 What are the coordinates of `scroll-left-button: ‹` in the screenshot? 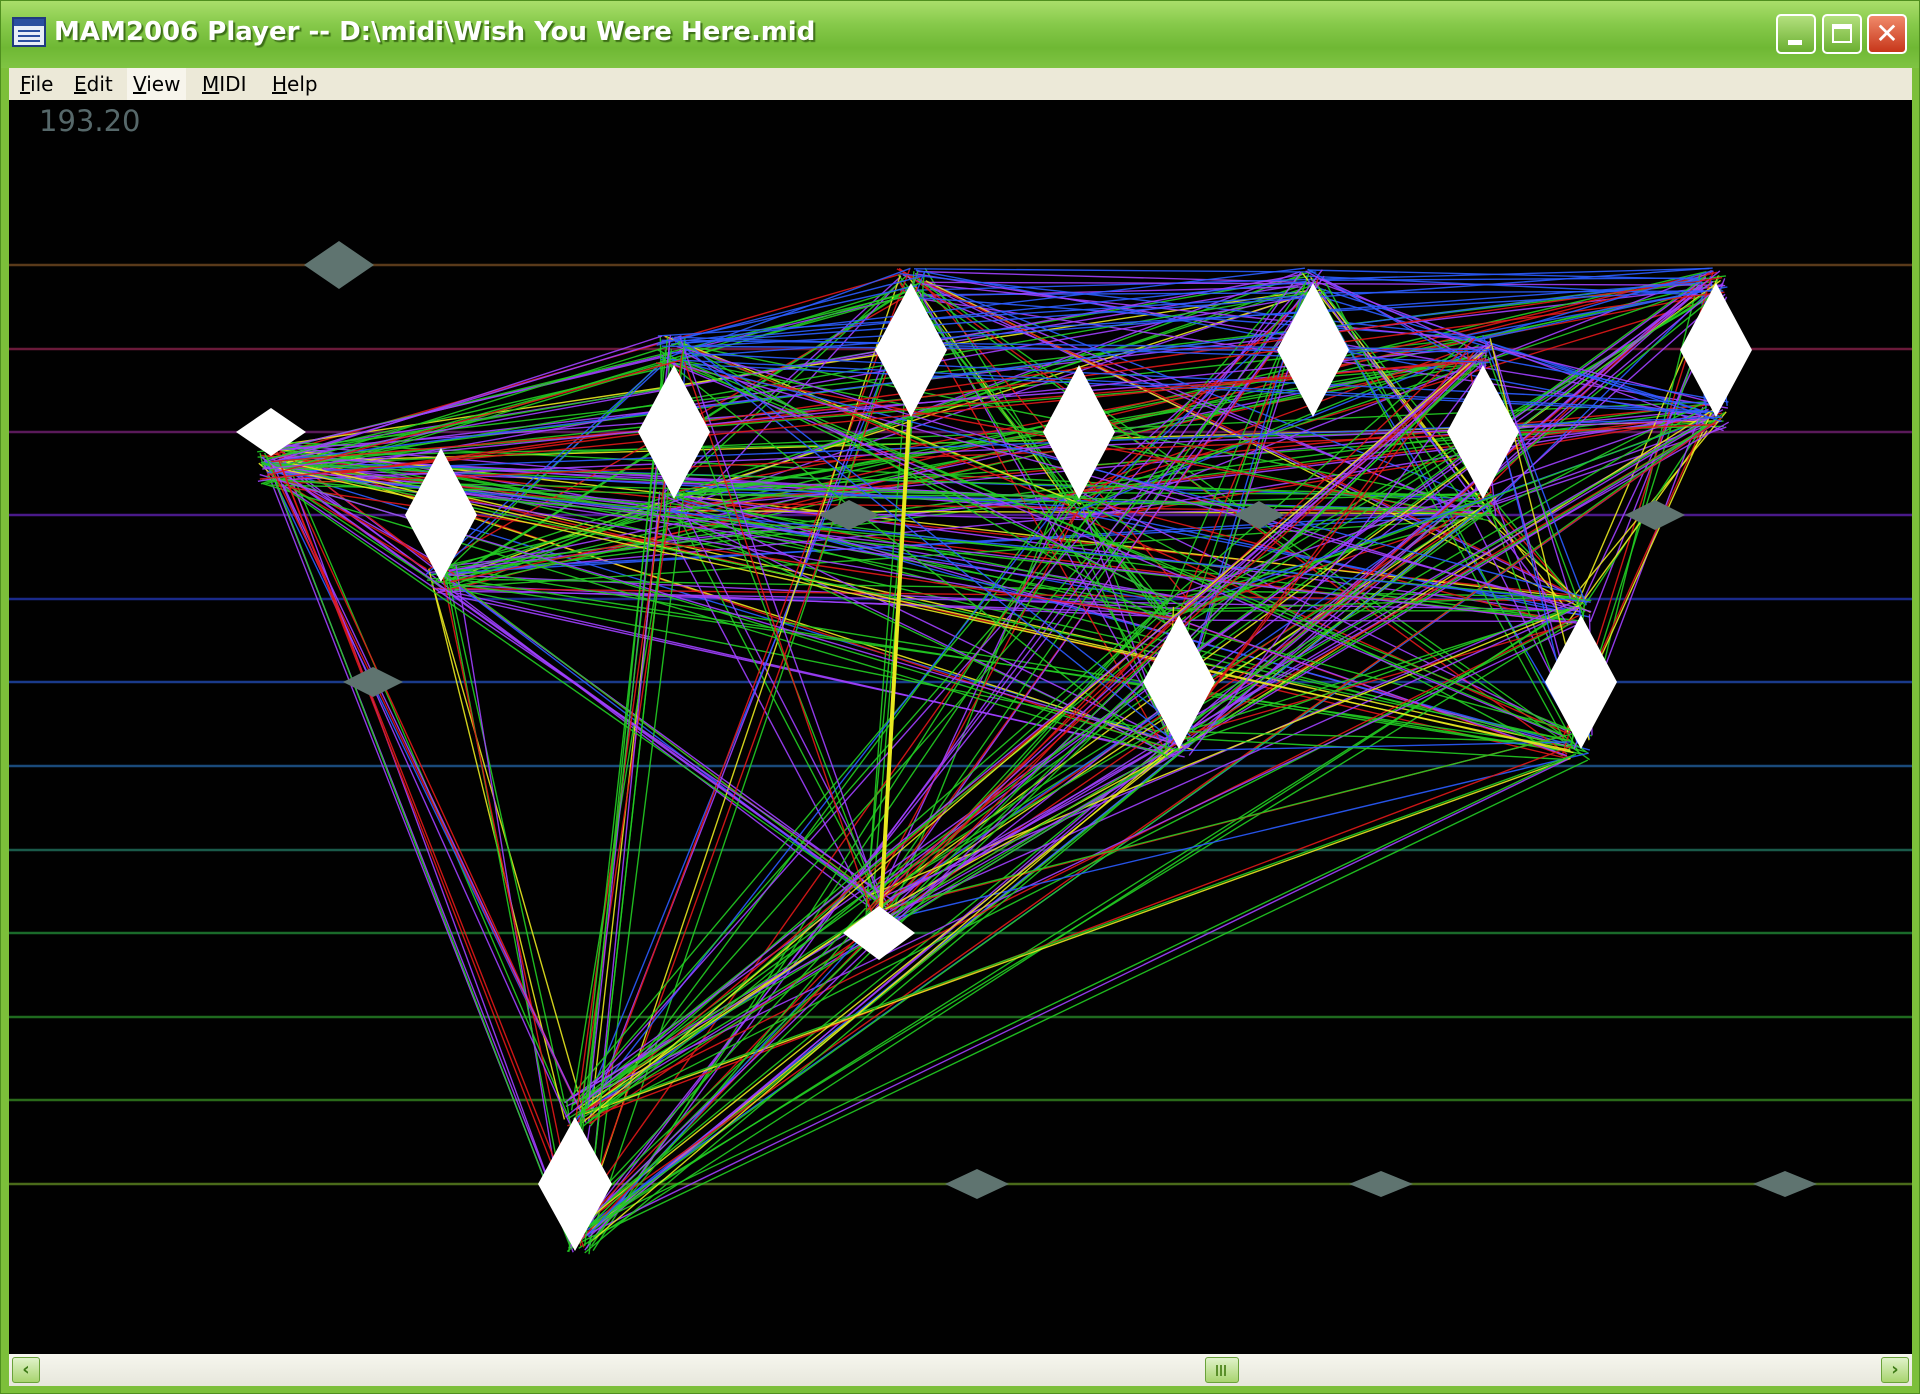 It's located at (26, 1370).